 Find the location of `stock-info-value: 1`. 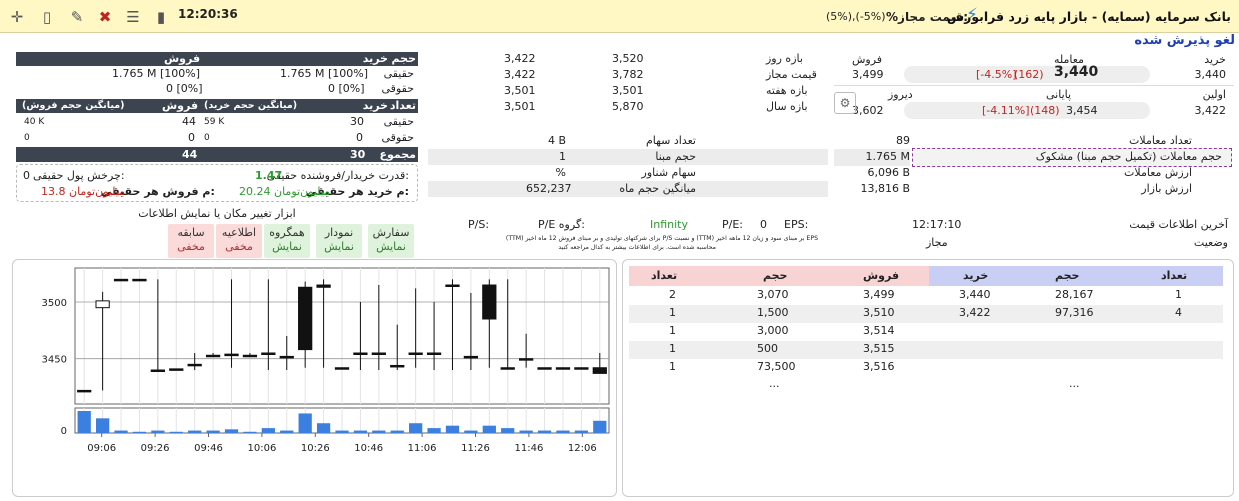

stock-info-value: 1 is located at coordinates (562, 156).